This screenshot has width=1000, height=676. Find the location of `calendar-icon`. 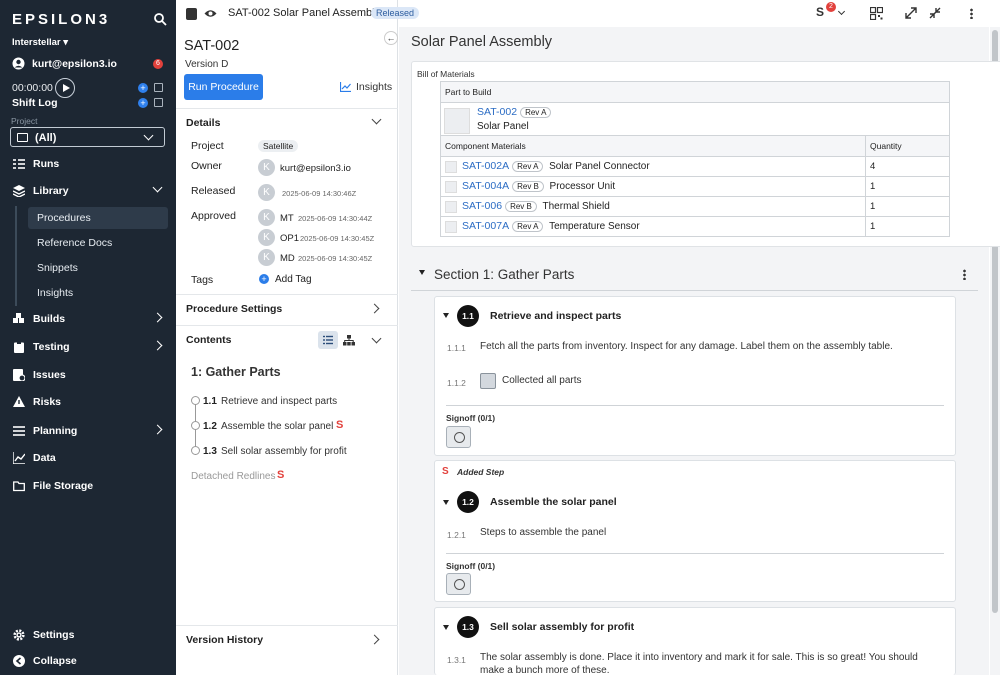

calendar-icon is located at coordinates (158, 87).